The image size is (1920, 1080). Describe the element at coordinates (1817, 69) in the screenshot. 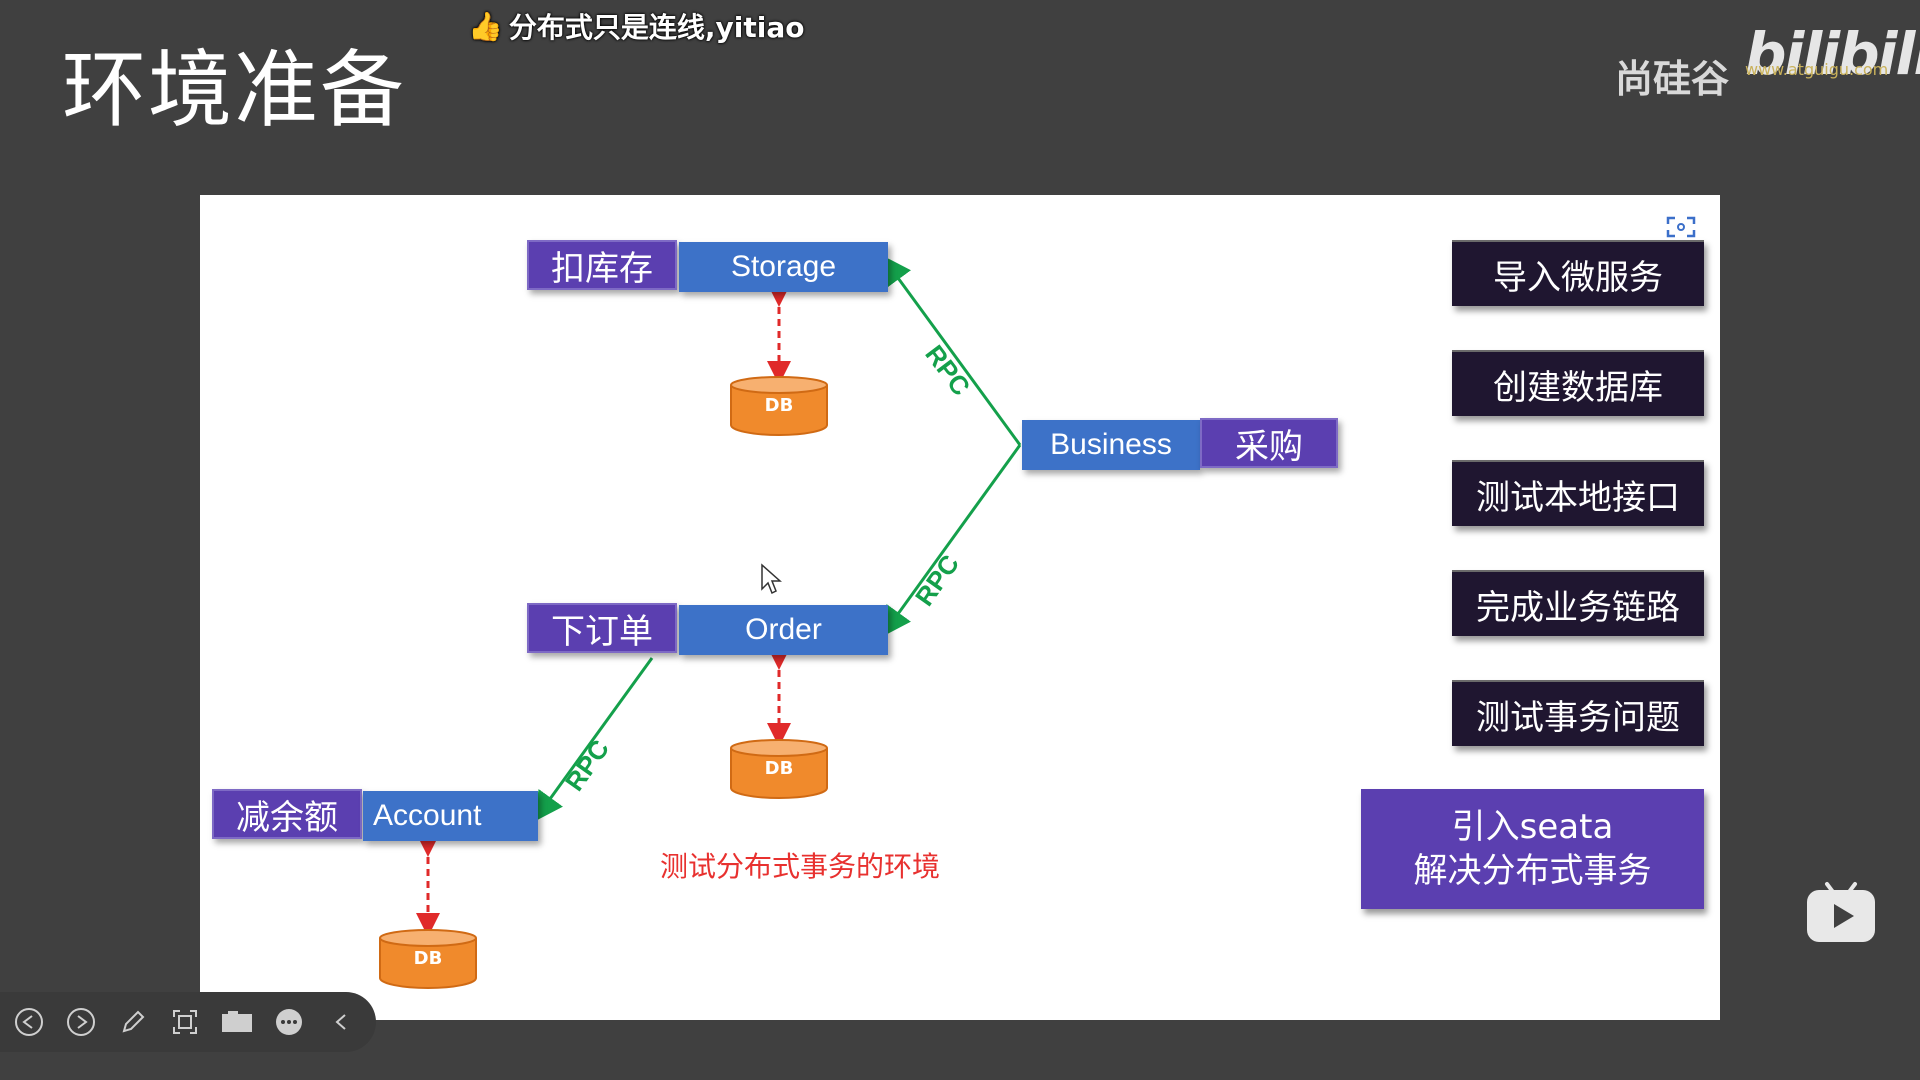

I see `logo-url: www.atguigu.com` at that location.